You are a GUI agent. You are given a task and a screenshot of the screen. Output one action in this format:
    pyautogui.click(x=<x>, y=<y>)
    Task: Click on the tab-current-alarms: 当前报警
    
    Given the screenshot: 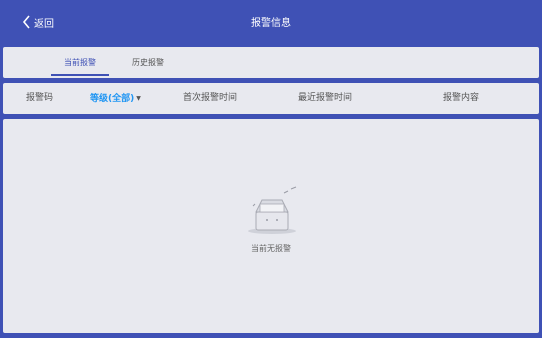 What is the action you would take?
    pyautogui.click(x=80, y=62)
    